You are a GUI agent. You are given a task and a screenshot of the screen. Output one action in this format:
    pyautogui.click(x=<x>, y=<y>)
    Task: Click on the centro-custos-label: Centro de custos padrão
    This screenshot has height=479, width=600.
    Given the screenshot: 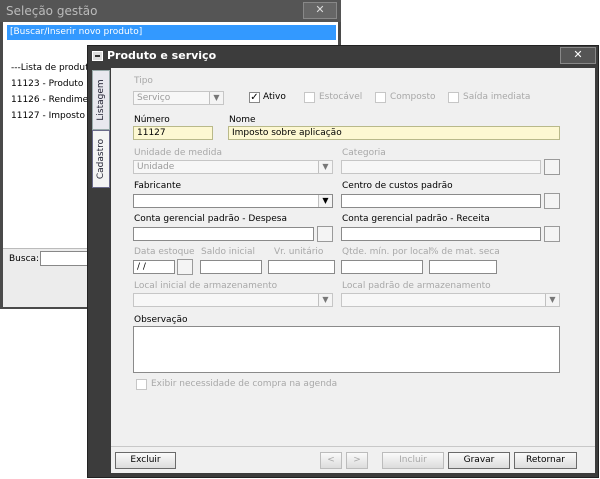 What is the action you would take?
    pyautogui.click(x=397, y=186)
    